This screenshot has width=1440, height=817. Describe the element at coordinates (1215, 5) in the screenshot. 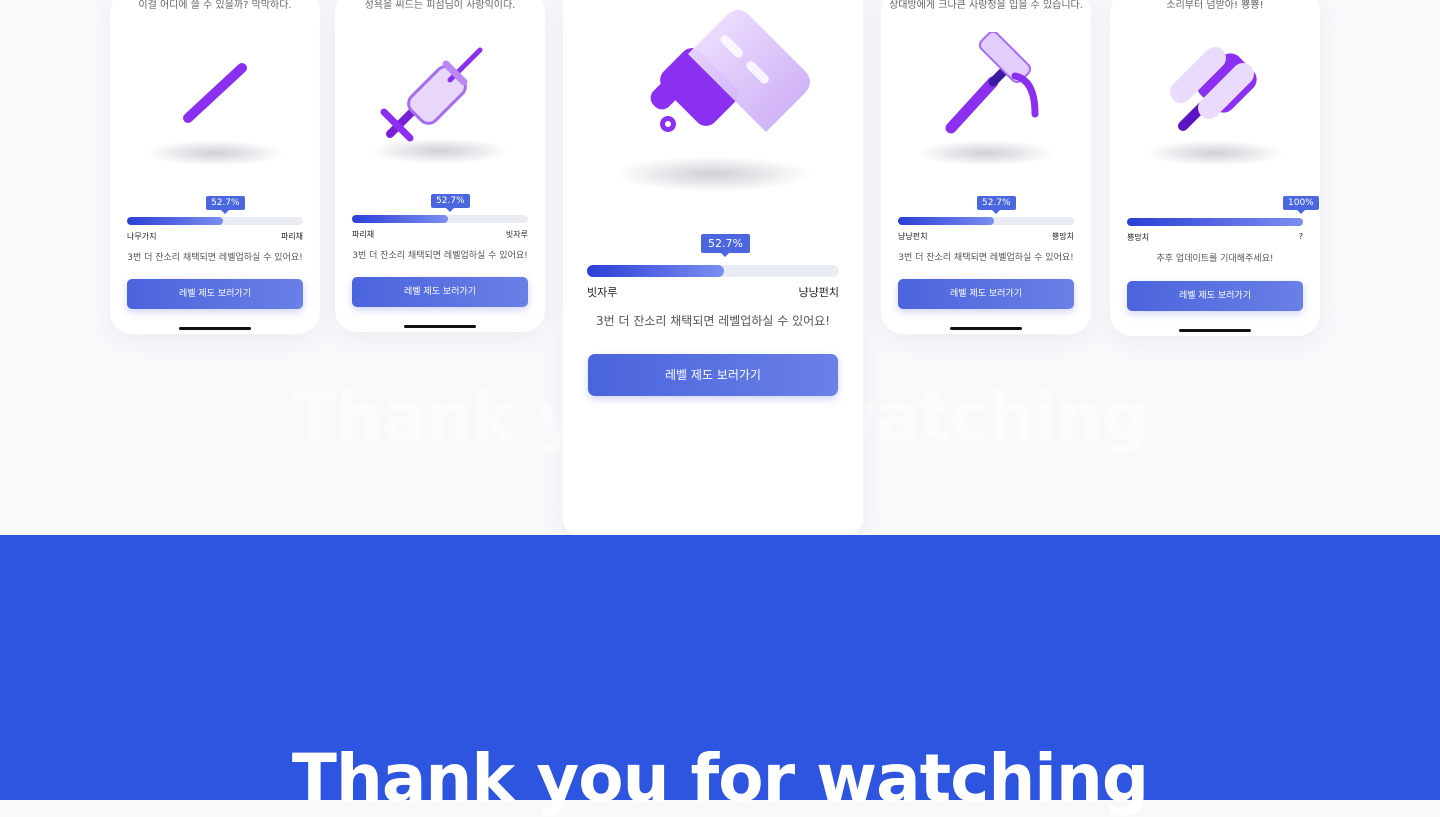

I see `phone-caption: 소리부터 넘받아! 뿅뿅!` at that location.